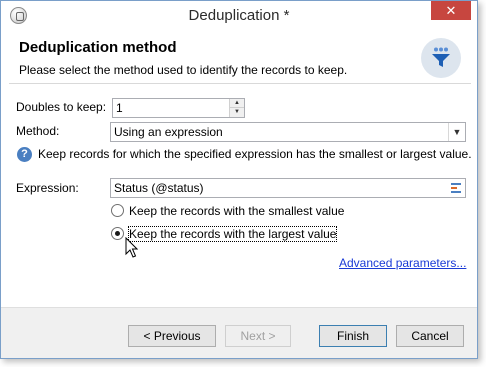 This screenshot has height=367, width=486. Describe the element at coordinates (98, 47) in the screenshot. I see `page-title: Deduplication method` at that location.